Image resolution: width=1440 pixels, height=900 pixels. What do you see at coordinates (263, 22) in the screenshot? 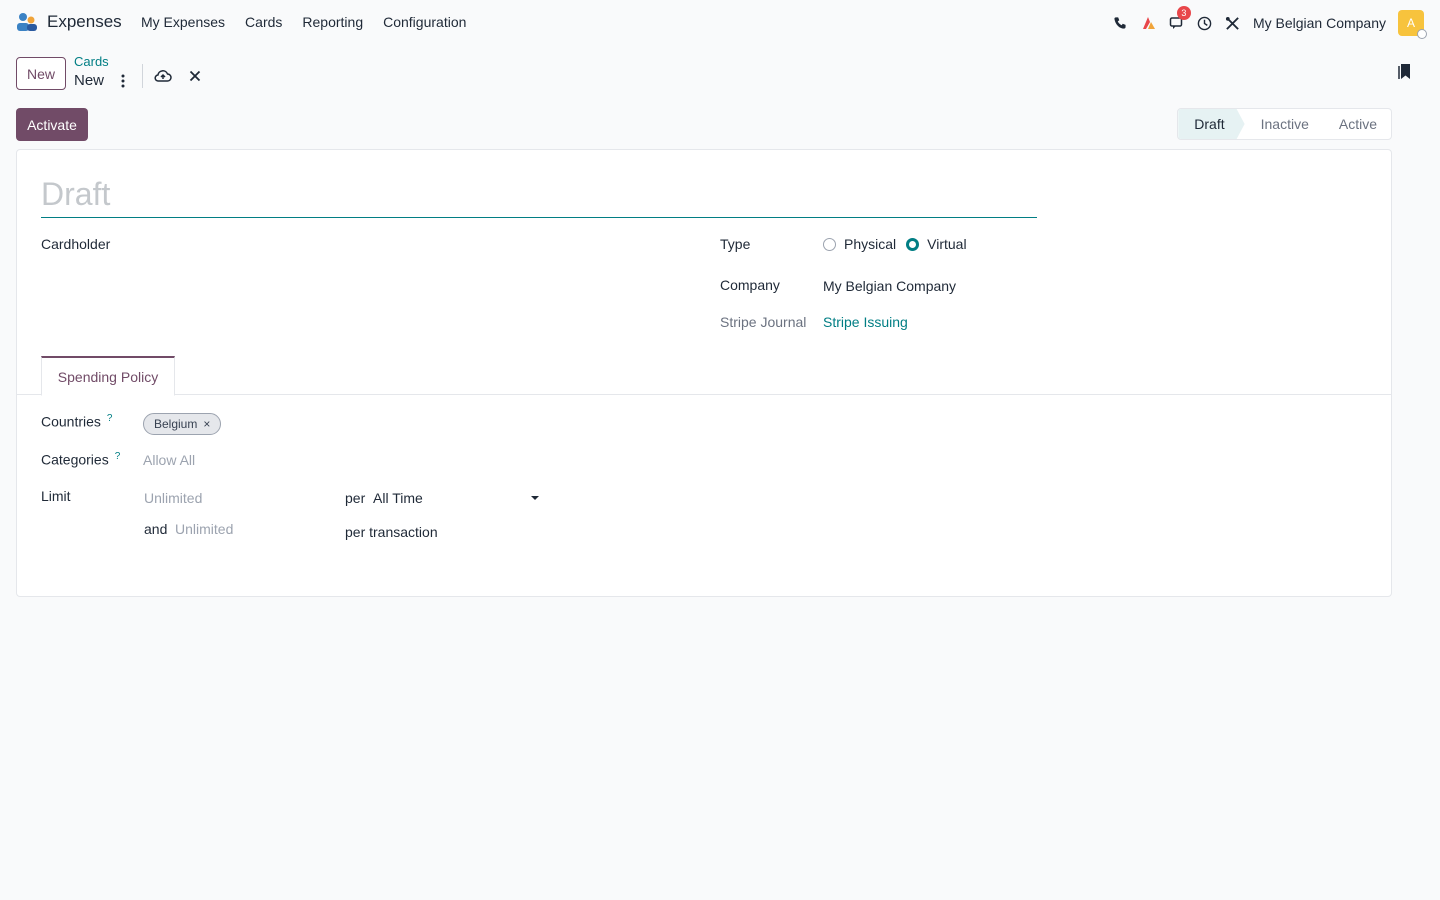
I see `menu-item-cards: Cards` at bounding box center [263, 22].